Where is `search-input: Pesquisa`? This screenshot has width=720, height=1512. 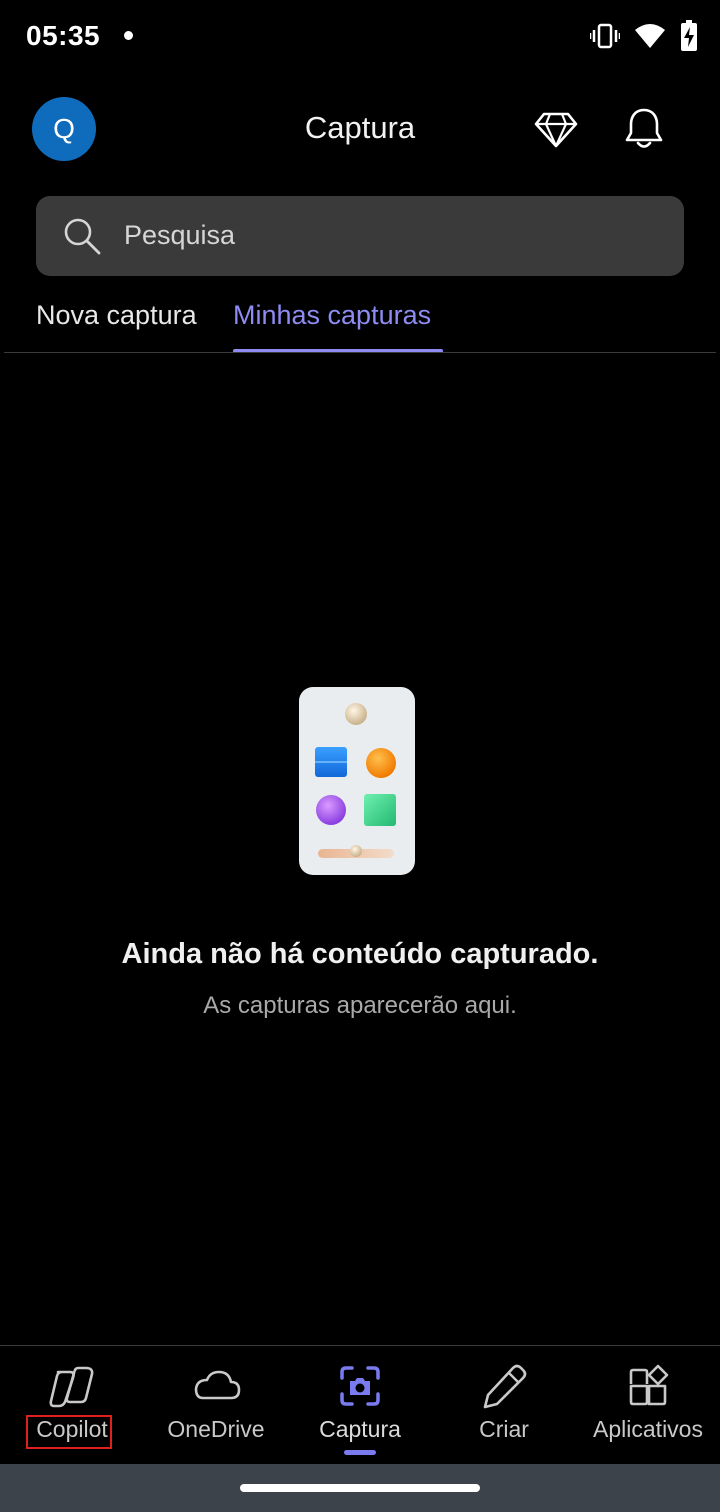 search-input: Pesquisa is located at coordinates (179, 235).